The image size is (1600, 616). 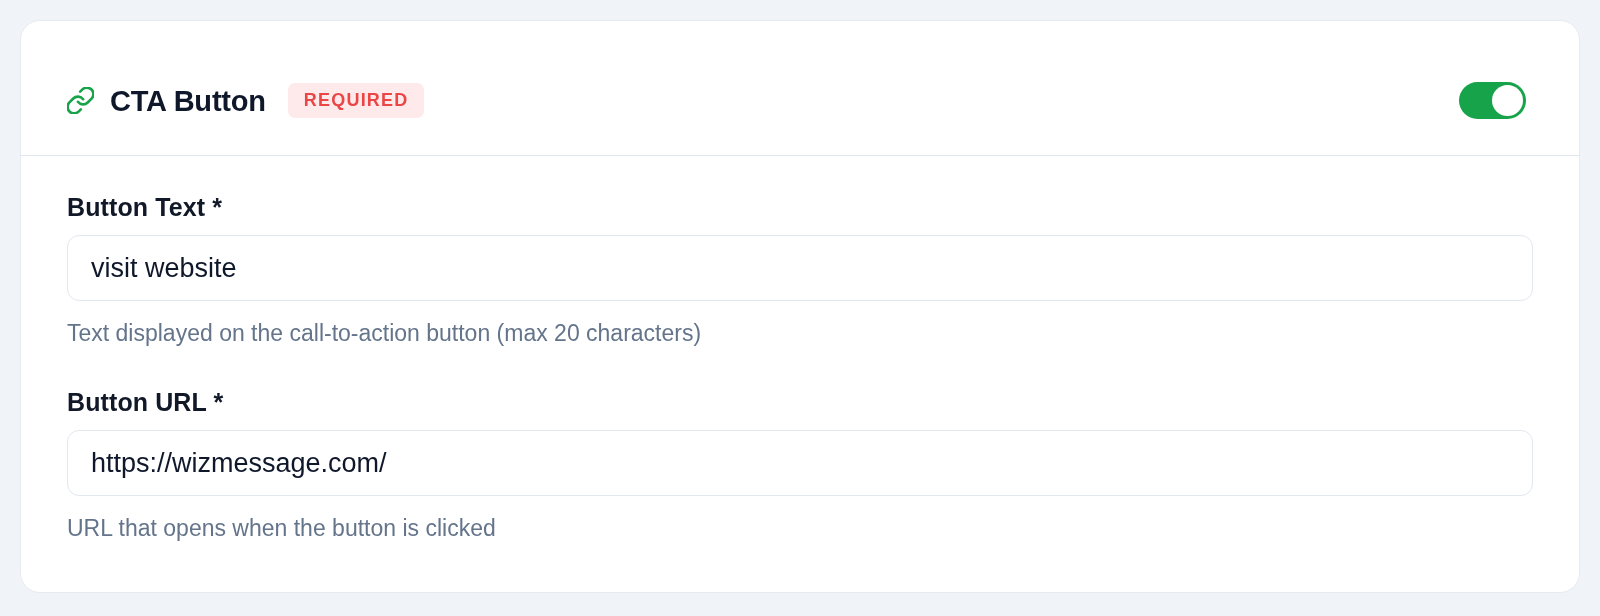 I want to click on required-badge: REQUIRED, so click(x=356, y=100).